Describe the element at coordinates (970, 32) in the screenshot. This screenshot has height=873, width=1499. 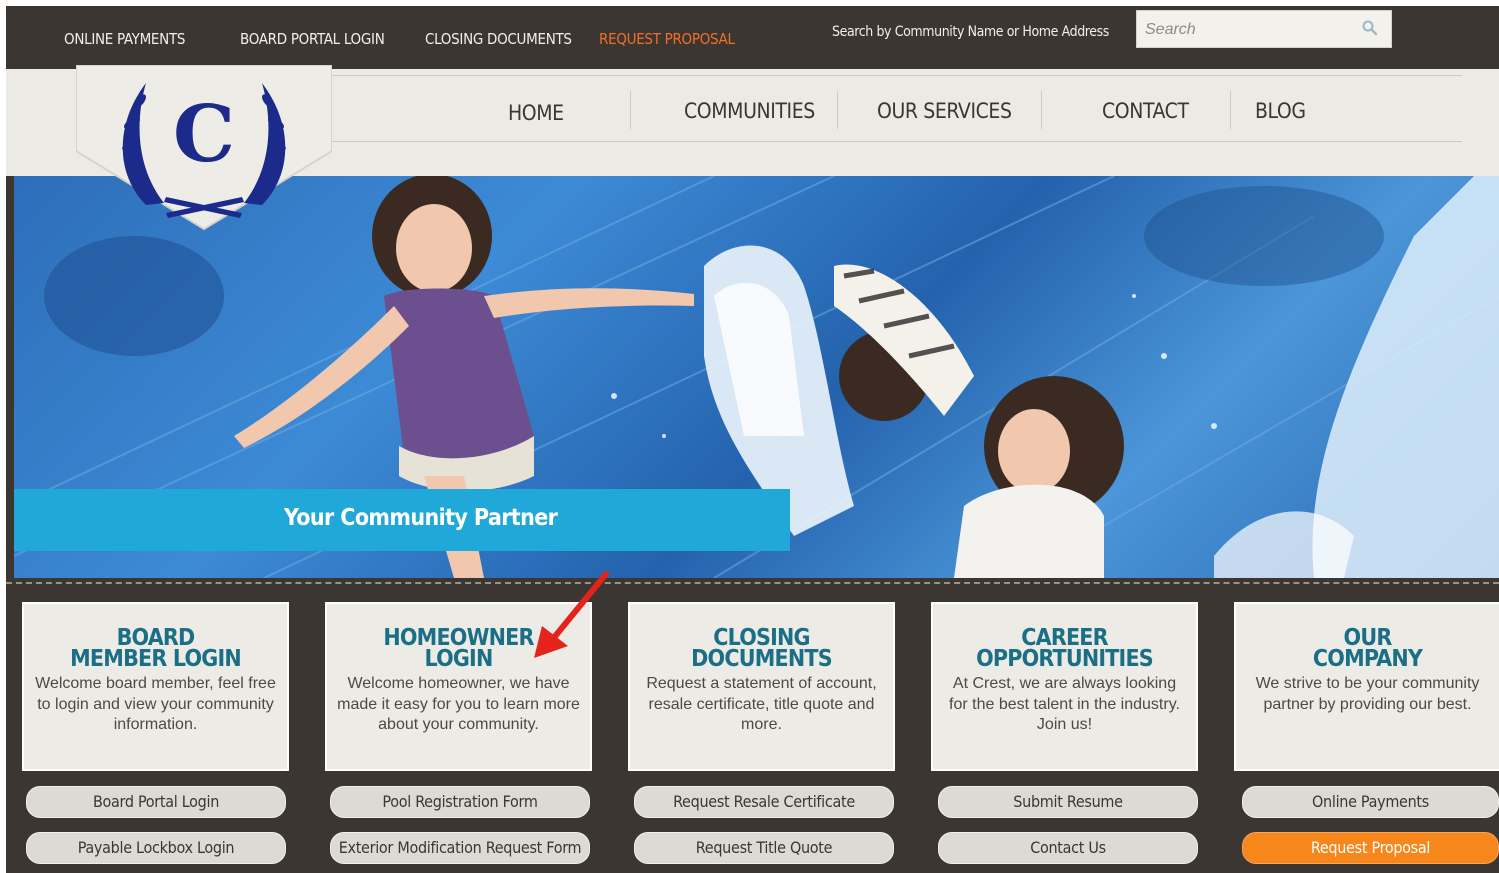
I see `search-label: Search by Community Name or Home Address` at that location.